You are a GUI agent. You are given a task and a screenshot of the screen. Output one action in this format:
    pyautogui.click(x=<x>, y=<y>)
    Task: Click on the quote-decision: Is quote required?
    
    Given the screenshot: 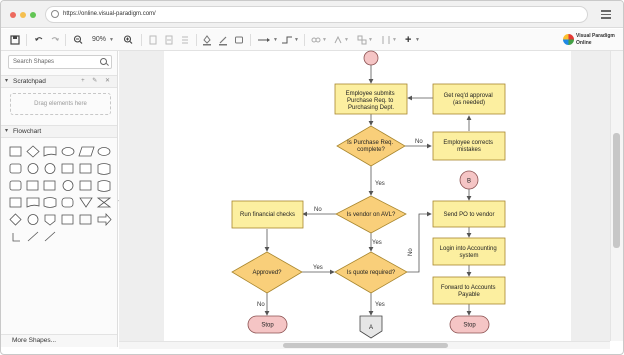 What is the action you would take?
    pyautogui.click(x=371, y=272)
    